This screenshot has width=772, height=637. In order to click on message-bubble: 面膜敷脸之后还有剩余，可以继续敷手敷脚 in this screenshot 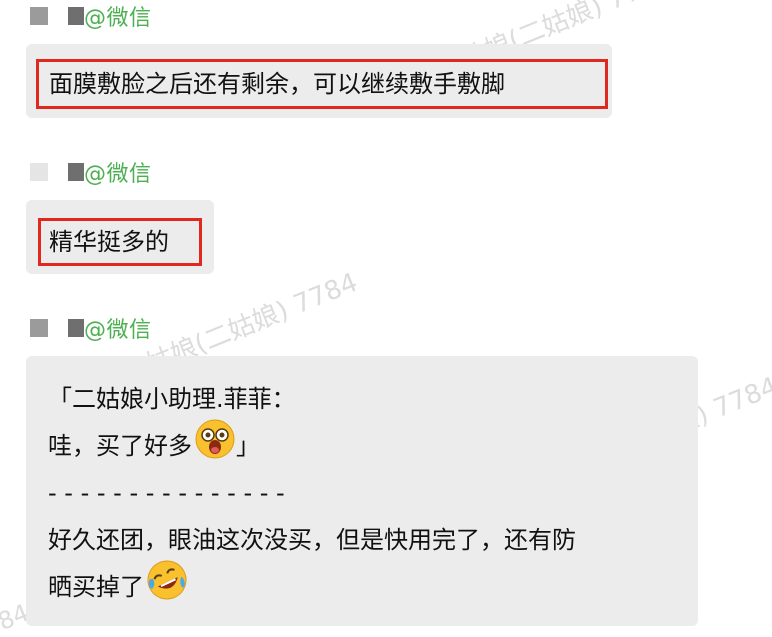, I will do `click(319, 81)`.